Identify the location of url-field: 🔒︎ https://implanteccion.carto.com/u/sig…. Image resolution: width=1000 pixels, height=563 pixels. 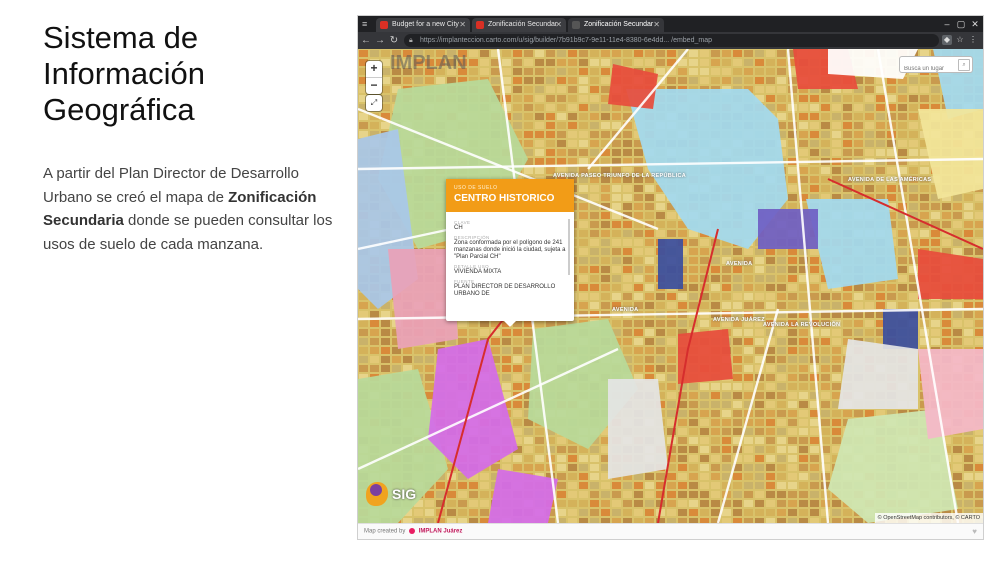
(671, 40).